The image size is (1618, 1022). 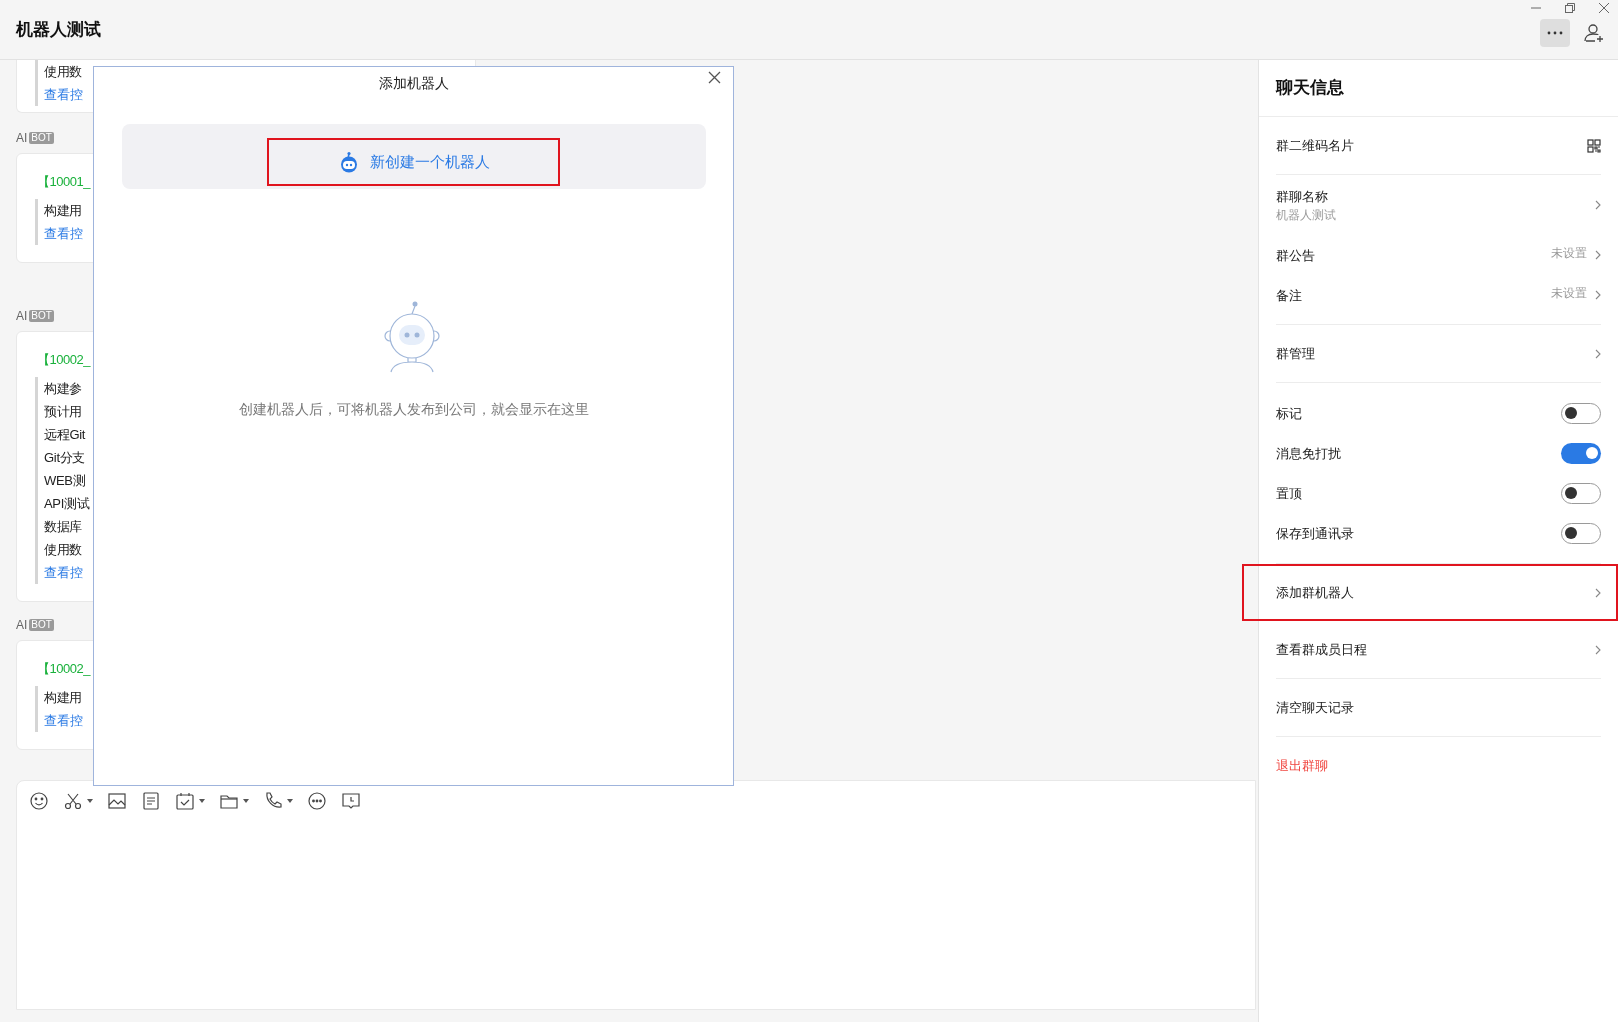 What do you see at coordinates (73, 801) in the screenshot?
I see `scissors-icon` at bounding box center [73, 801].